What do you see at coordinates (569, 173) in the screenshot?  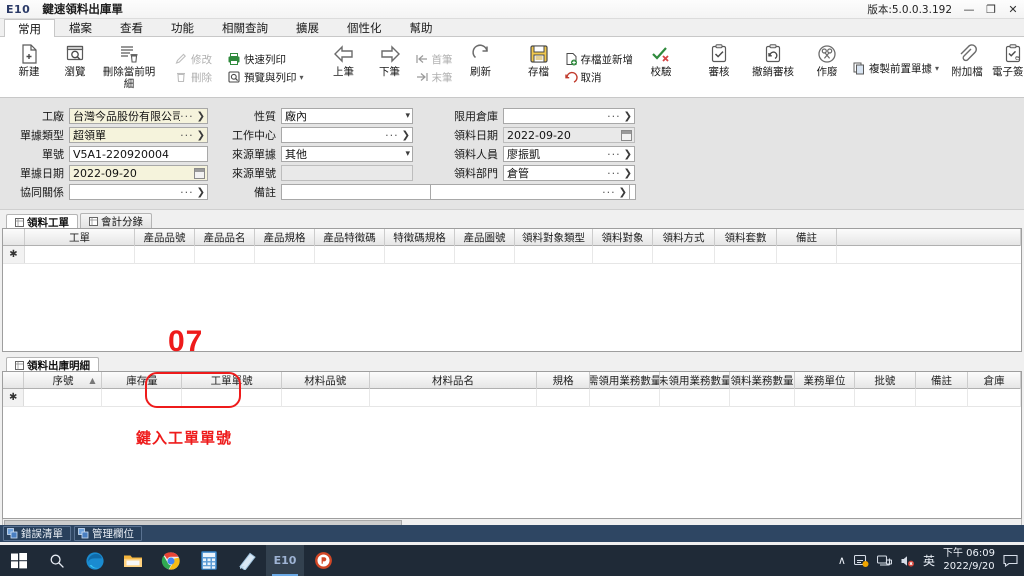 I see `issue-department-input: 倉管 ··· ❯` at bounding box center [569, 173].